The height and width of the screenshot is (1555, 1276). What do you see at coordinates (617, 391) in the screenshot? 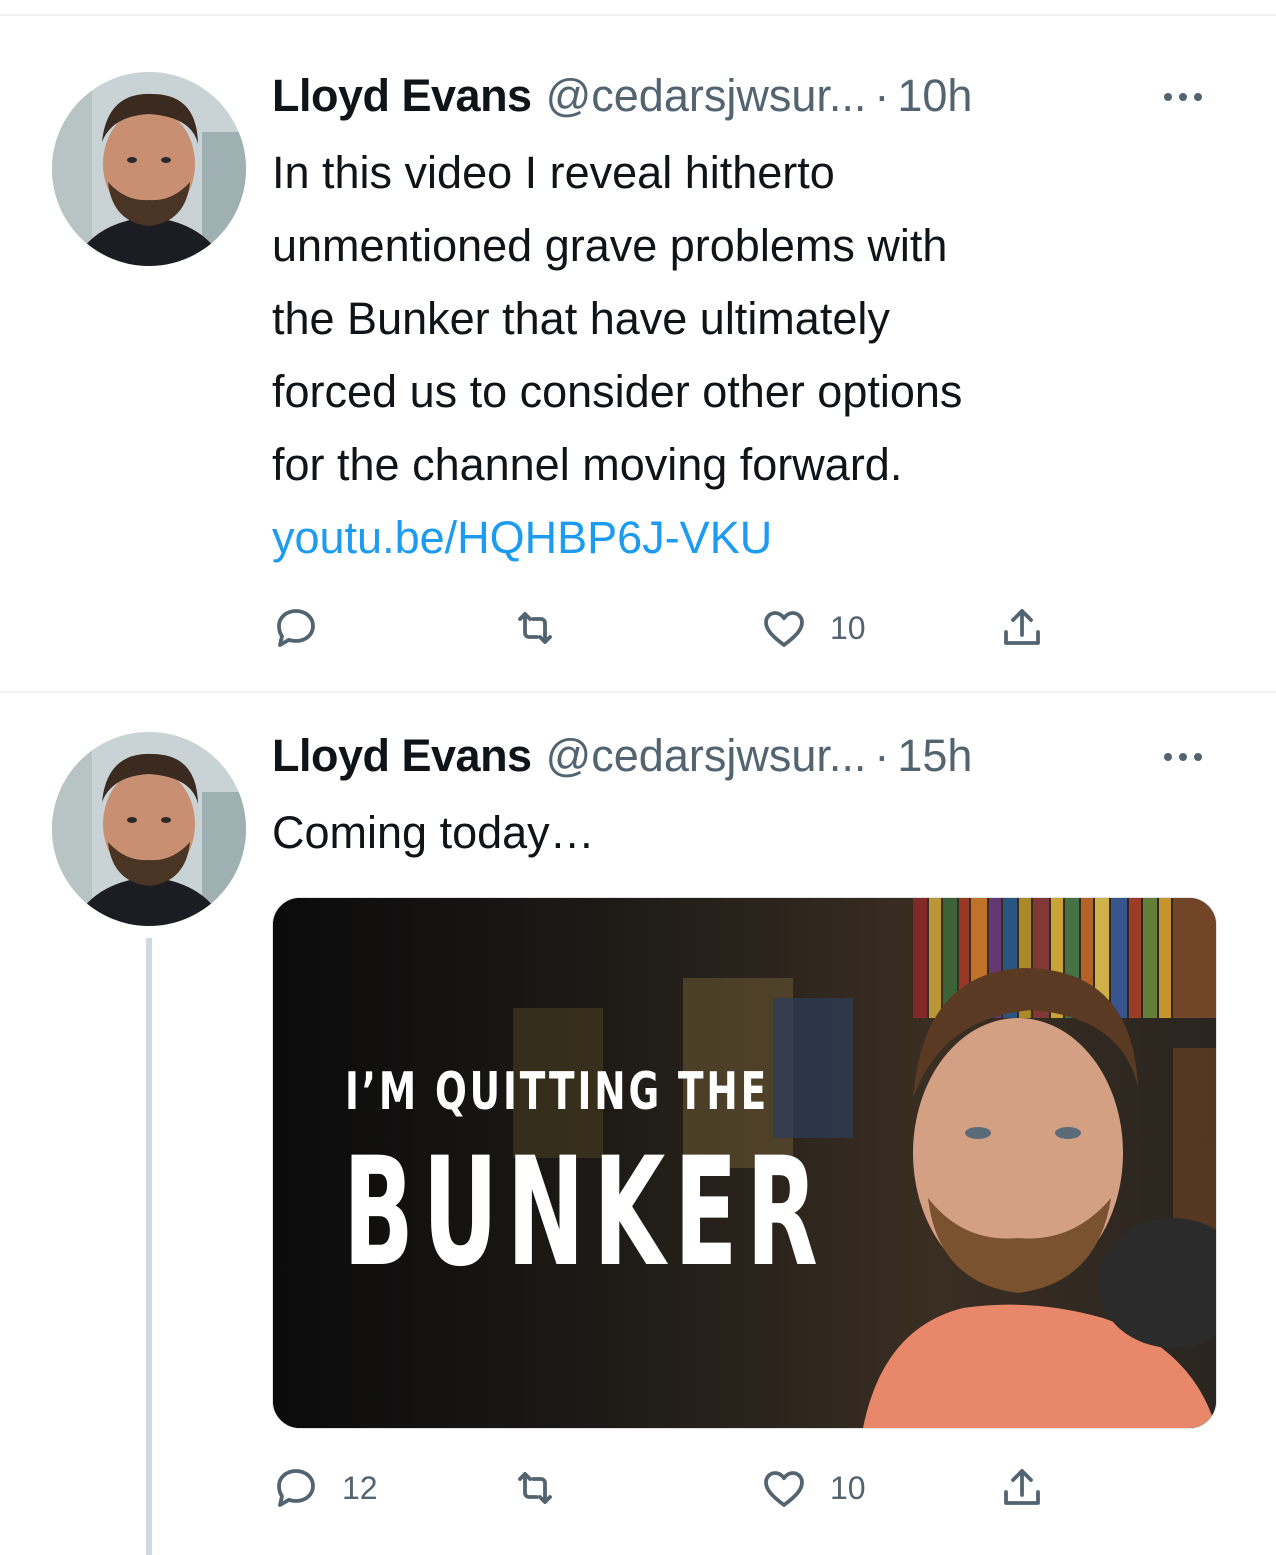
I see `tweet-text-line: forced us to consider other options` at bounding box center [617, 391].